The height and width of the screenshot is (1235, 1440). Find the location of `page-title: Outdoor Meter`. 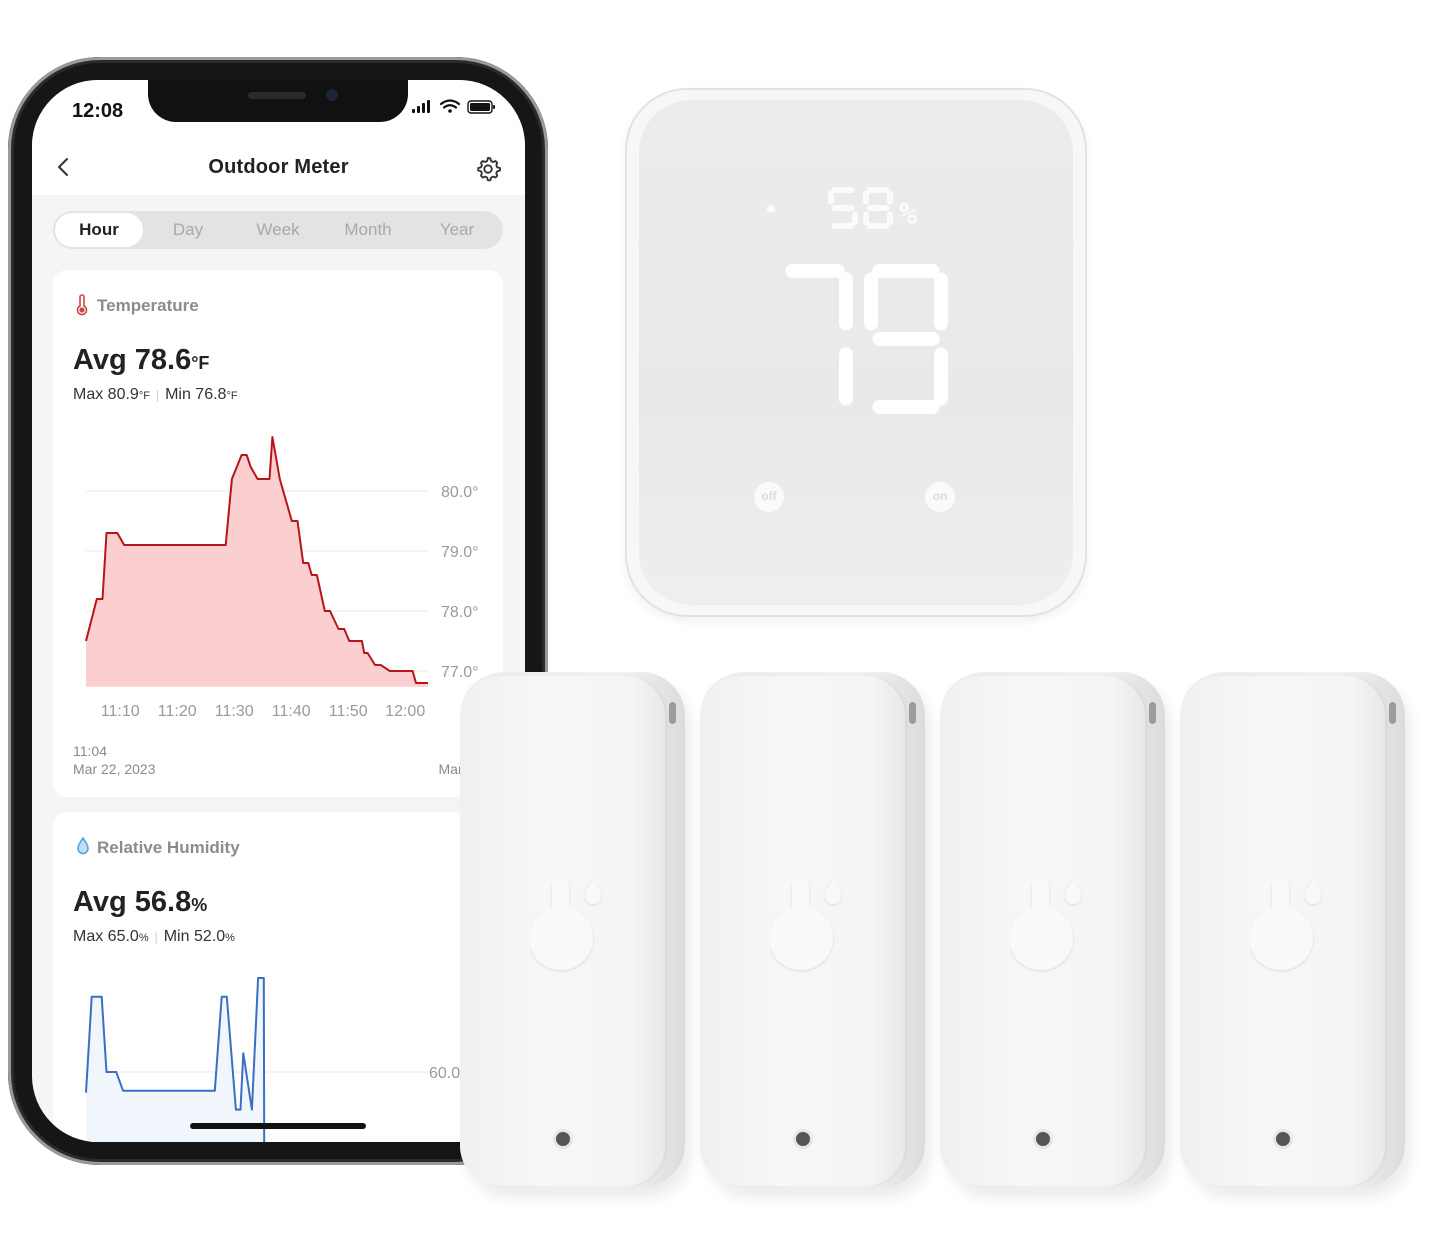

page-title: Outdoor Meter is located at coordinates (278, 167).